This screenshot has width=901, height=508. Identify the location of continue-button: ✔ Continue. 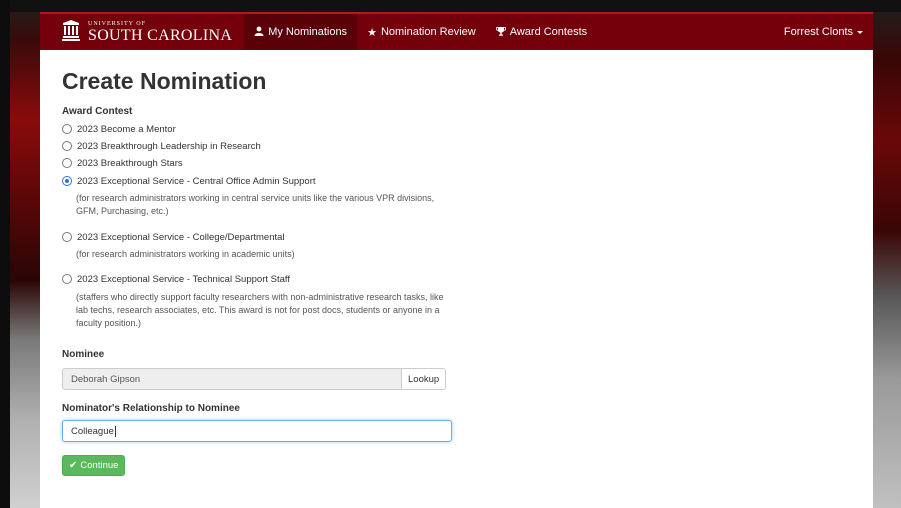
(94, 465).